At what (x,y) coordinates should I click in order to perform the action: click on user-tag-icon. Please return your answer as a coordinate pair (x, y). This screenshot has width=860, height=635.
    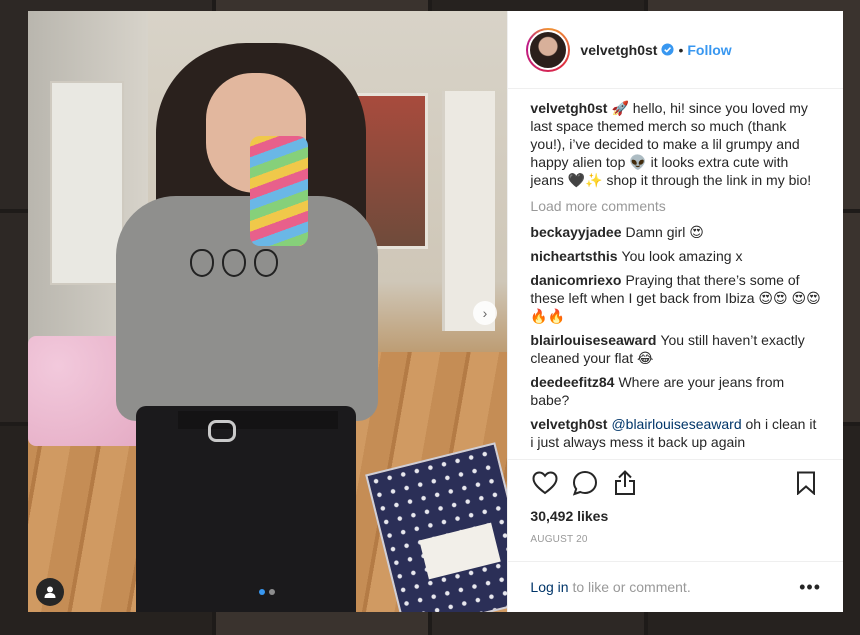
    Looking at the image, I should click on (50, 592).